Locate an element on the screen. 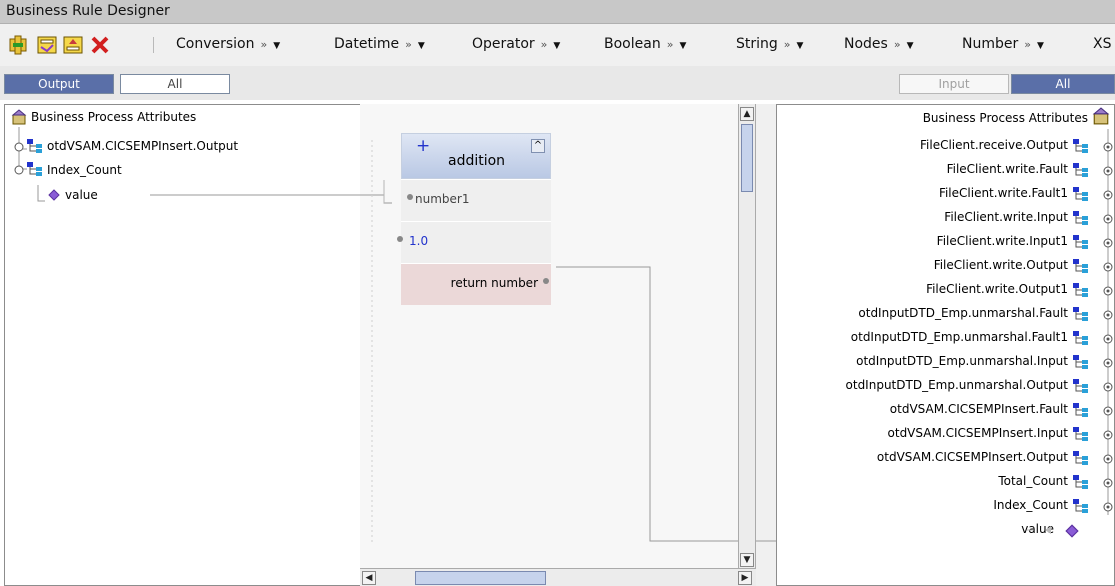 The height and width of the screenshot is (586, 1115). expand-plus-icon: + is located at coordinates (423, 146).